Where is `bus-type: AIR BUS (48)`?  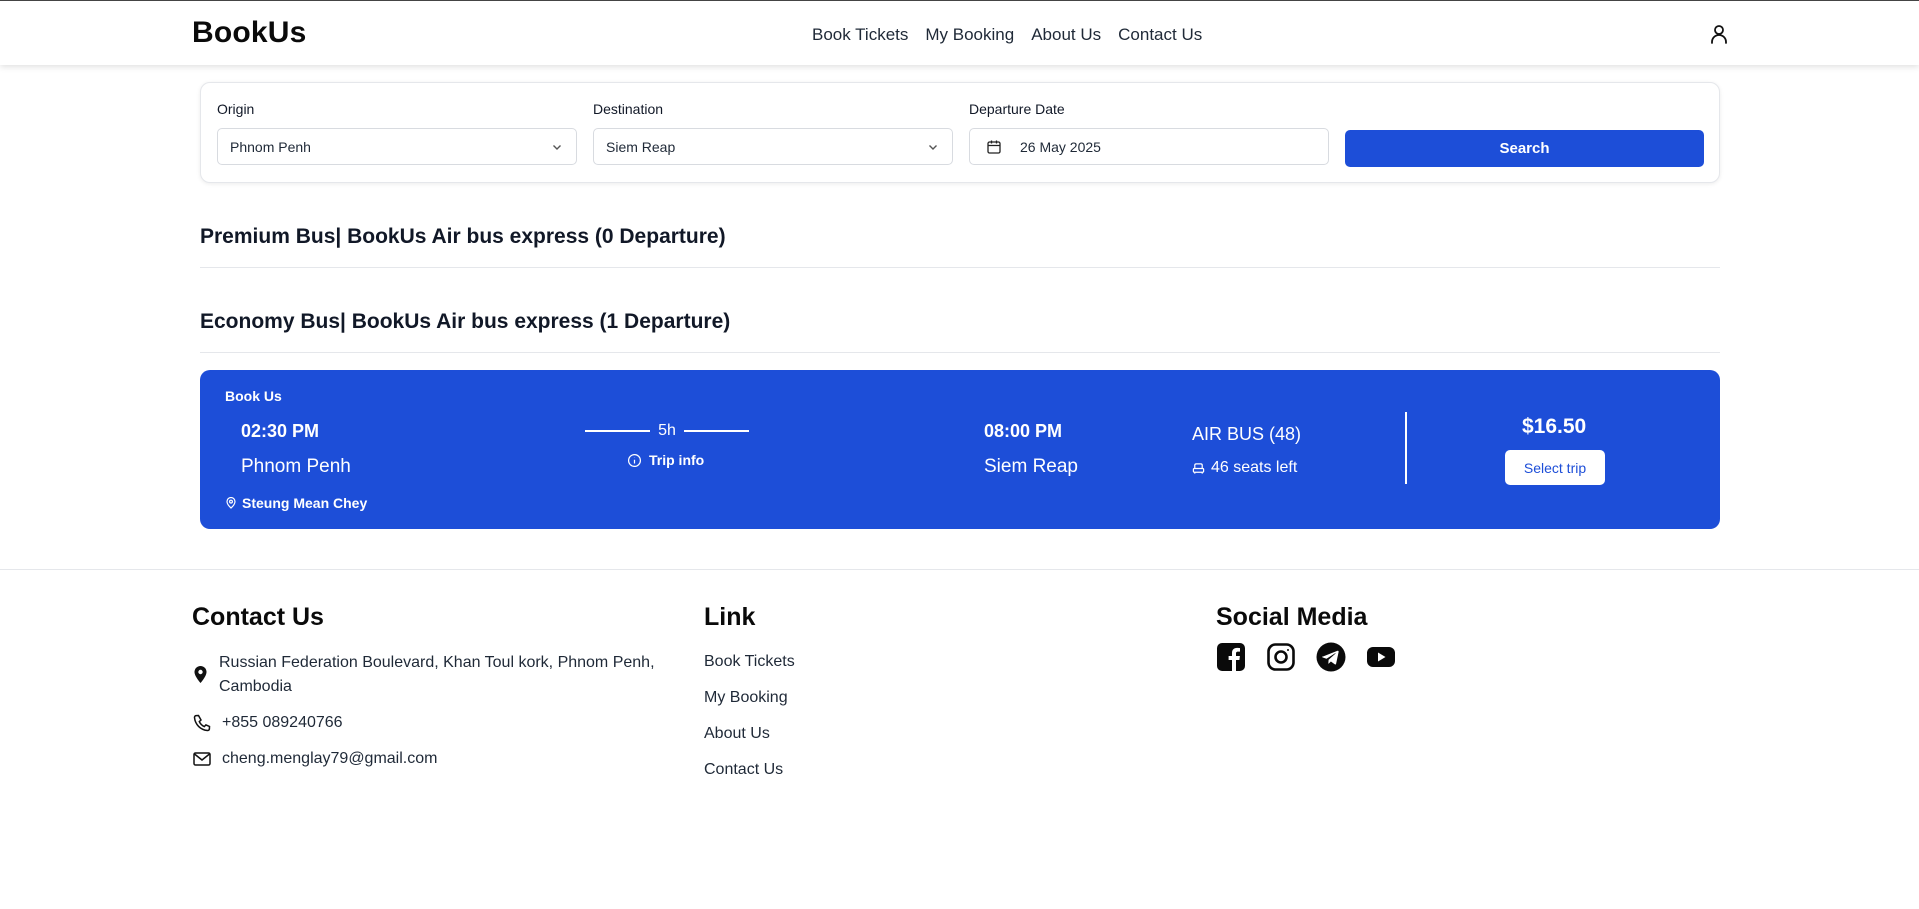 bus-type: AIR BUS (48) is located at coordinates (1247, 434).